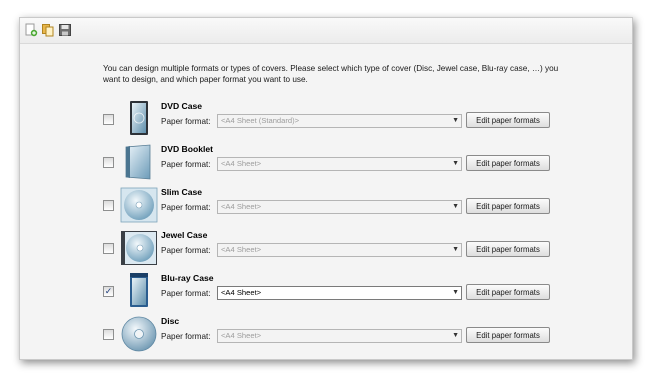 This screenshot has width=654, height=381. I want to click on slim-case-icon, so click(139, 205).